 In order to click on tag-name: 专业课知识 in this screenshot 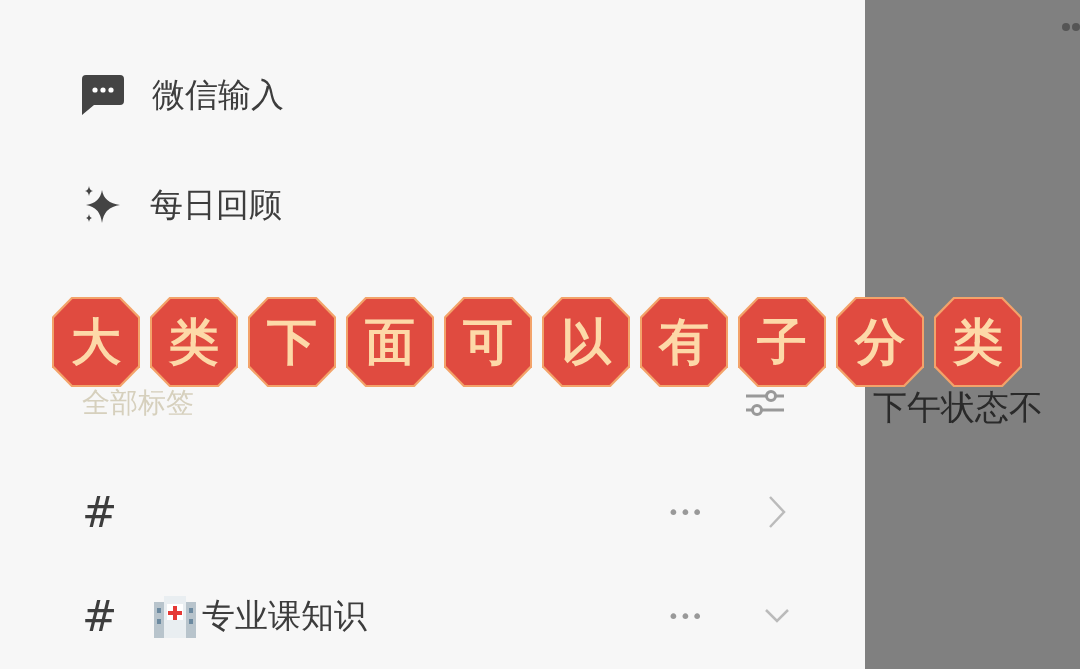, I will do `click(284, 616)`.